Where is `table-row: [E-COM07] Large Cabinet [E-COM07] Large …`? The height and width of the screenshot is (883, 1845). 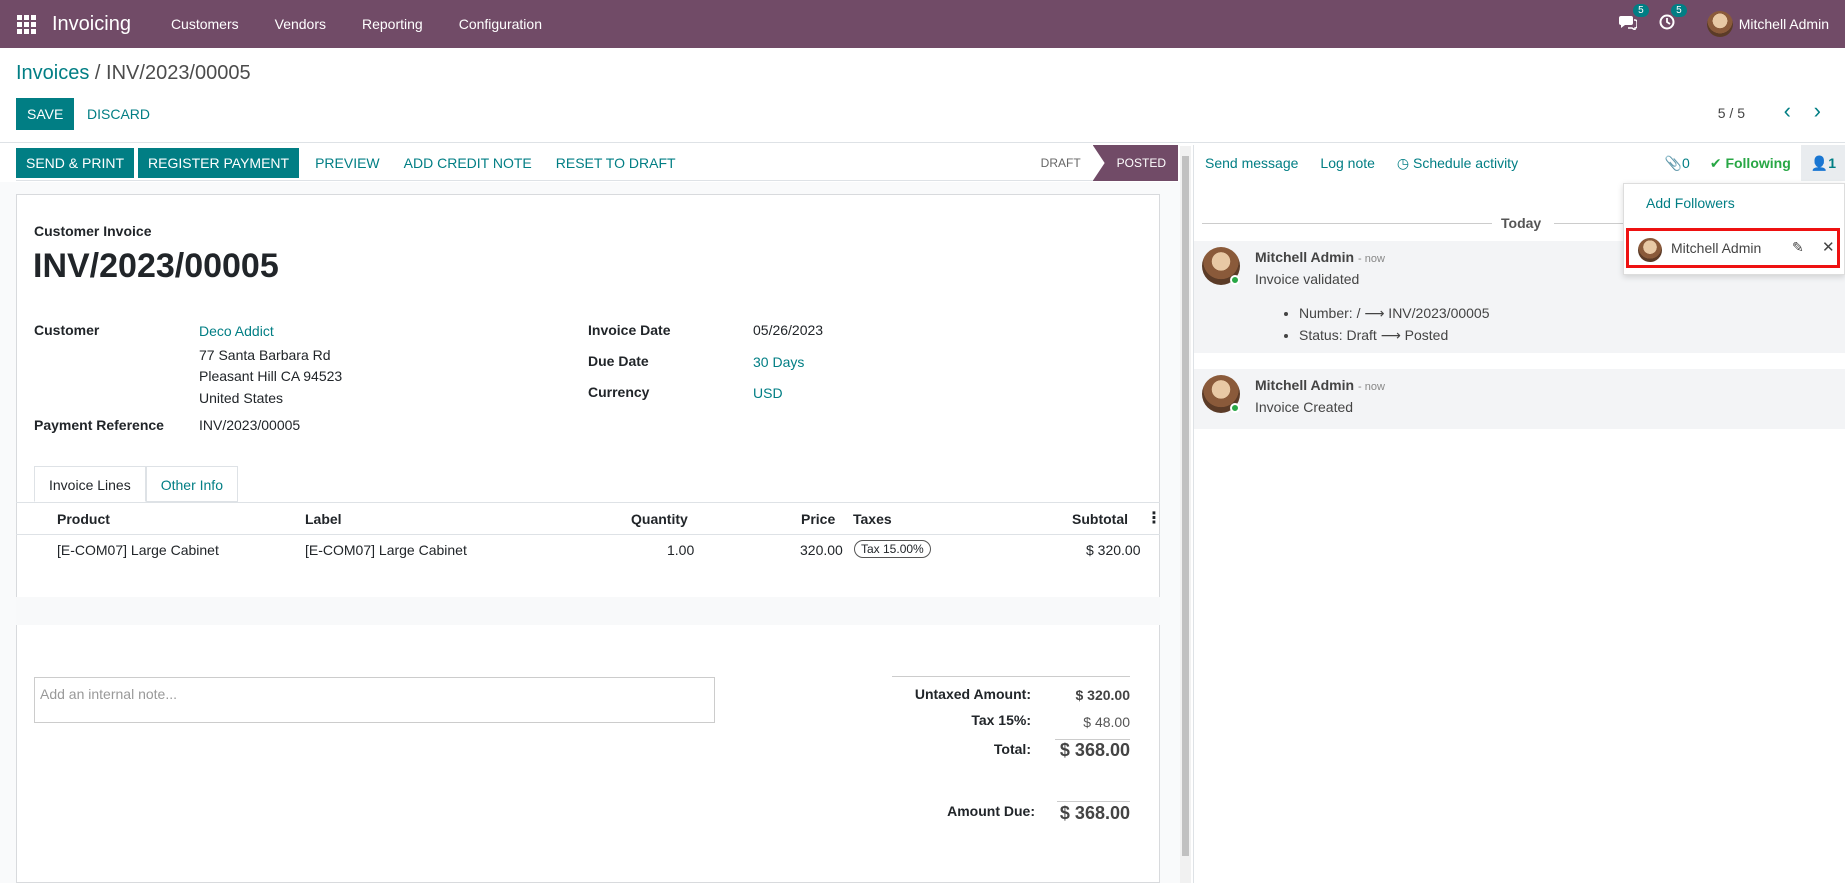
table-row: [E-COM07] Large Cabinet [E-COM07] Large … is located at coordinates (588, 551).